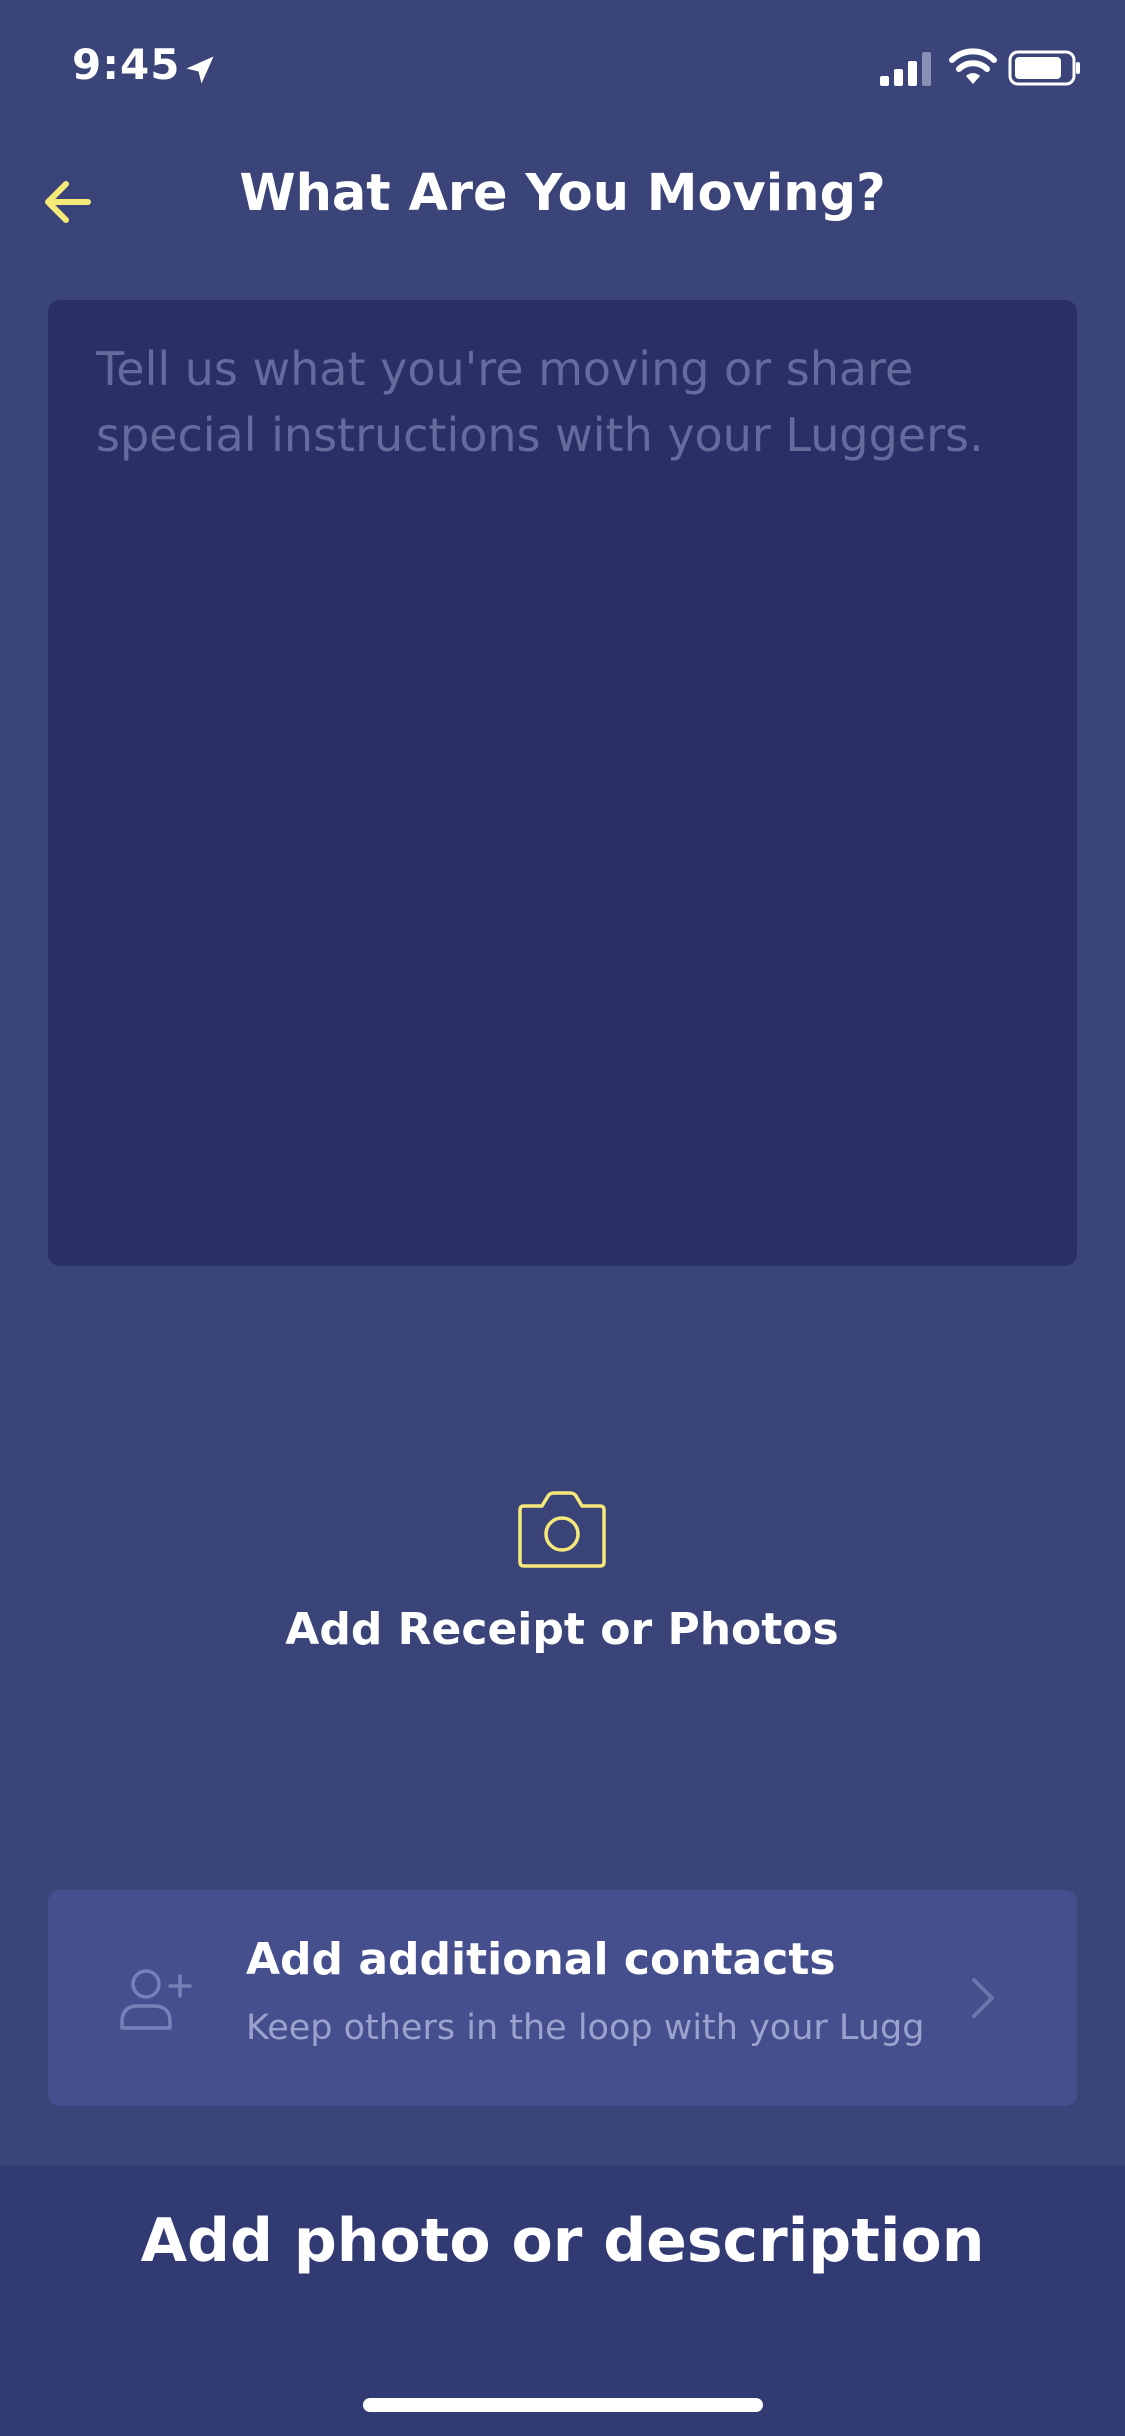 This screenshot has height=2436, width=1125. Describe the element at coordinates (1044, 68) in the screenshot. I see `battery-icon` at that location.